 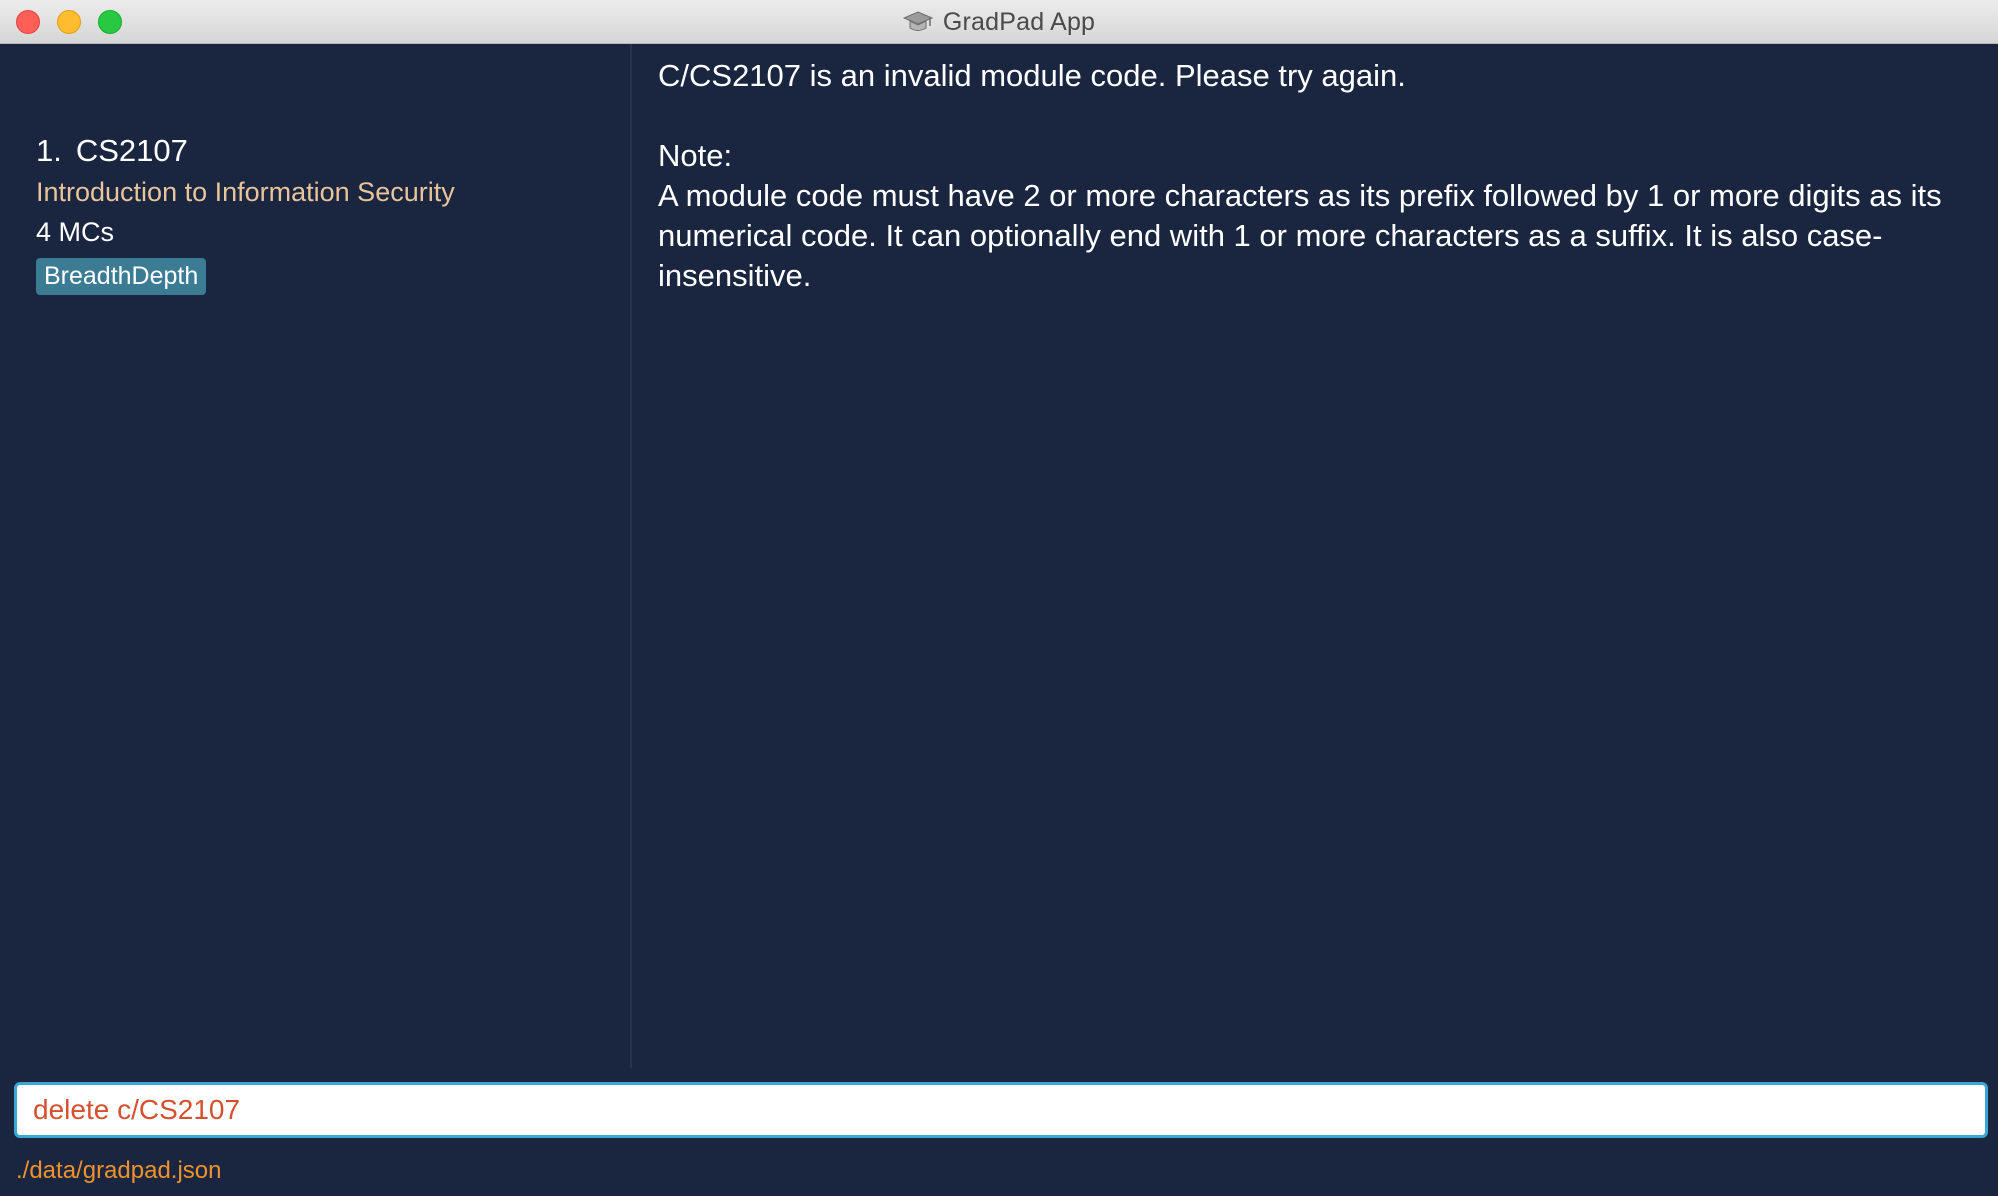 I want to click on module-title: Introduction to Information Security, so click(x=245, y=192).